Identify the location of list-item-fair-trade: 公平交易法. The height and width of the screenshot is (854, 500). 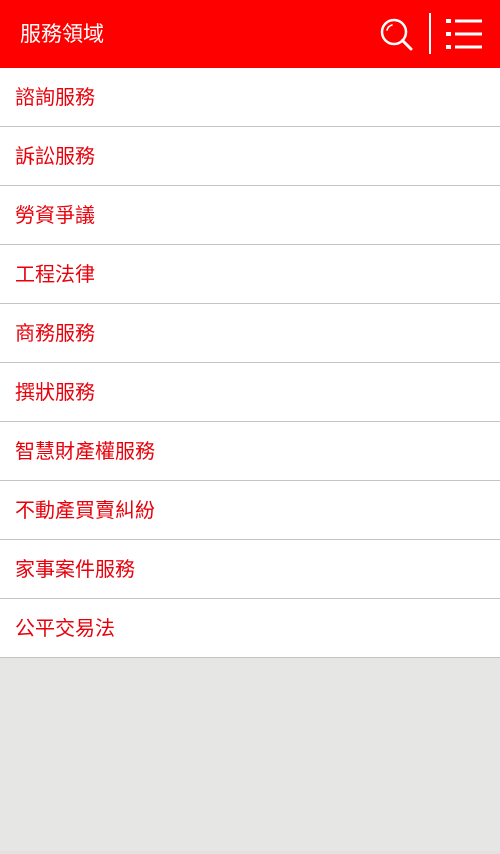
(250, 628).